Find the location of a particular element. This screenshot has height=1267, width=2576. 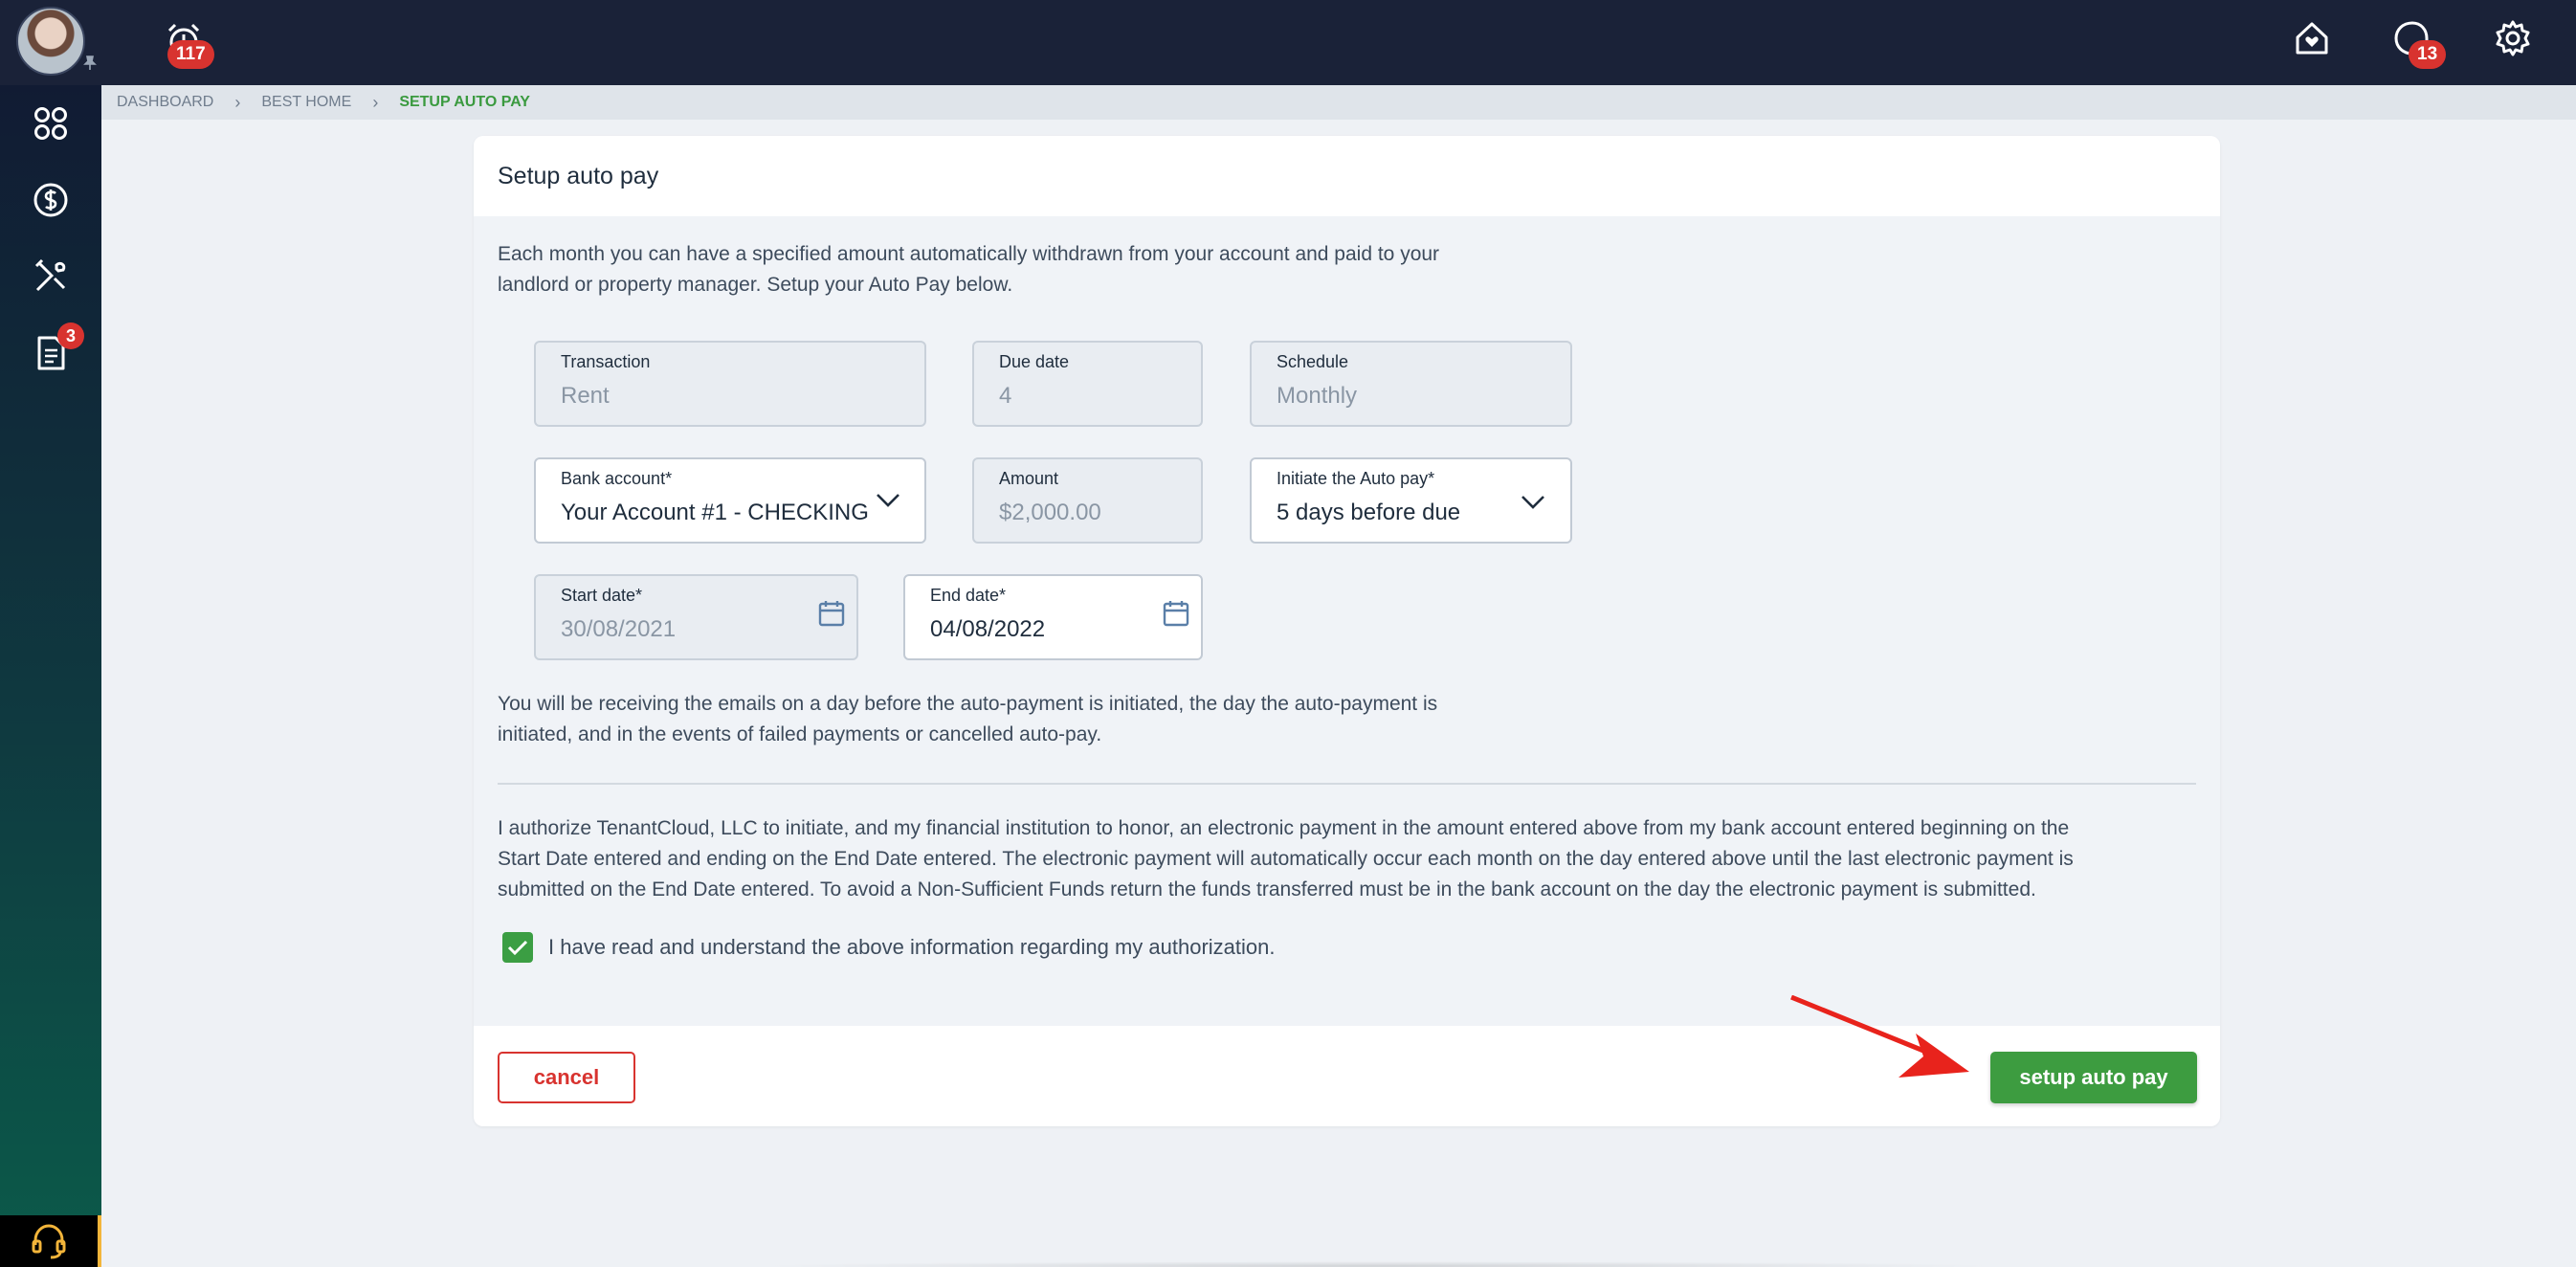

setup-auto-pay-button: setup auto pay is located at coordinates (2093, 1077).